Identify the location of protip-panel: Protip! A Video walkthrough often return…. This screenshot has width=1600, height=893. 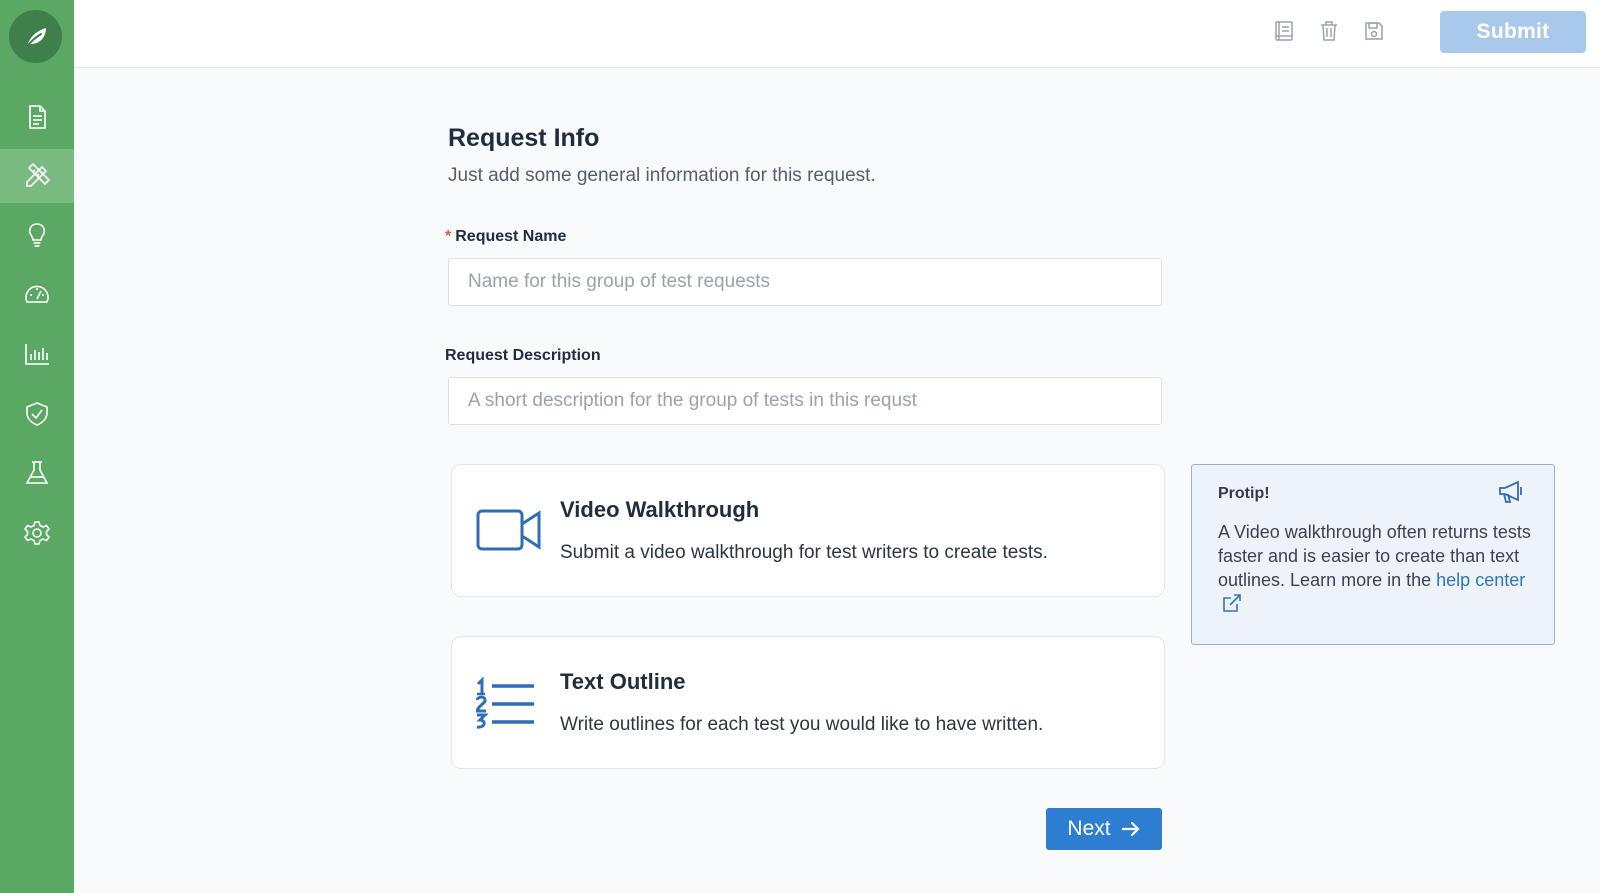
(1373, 554).